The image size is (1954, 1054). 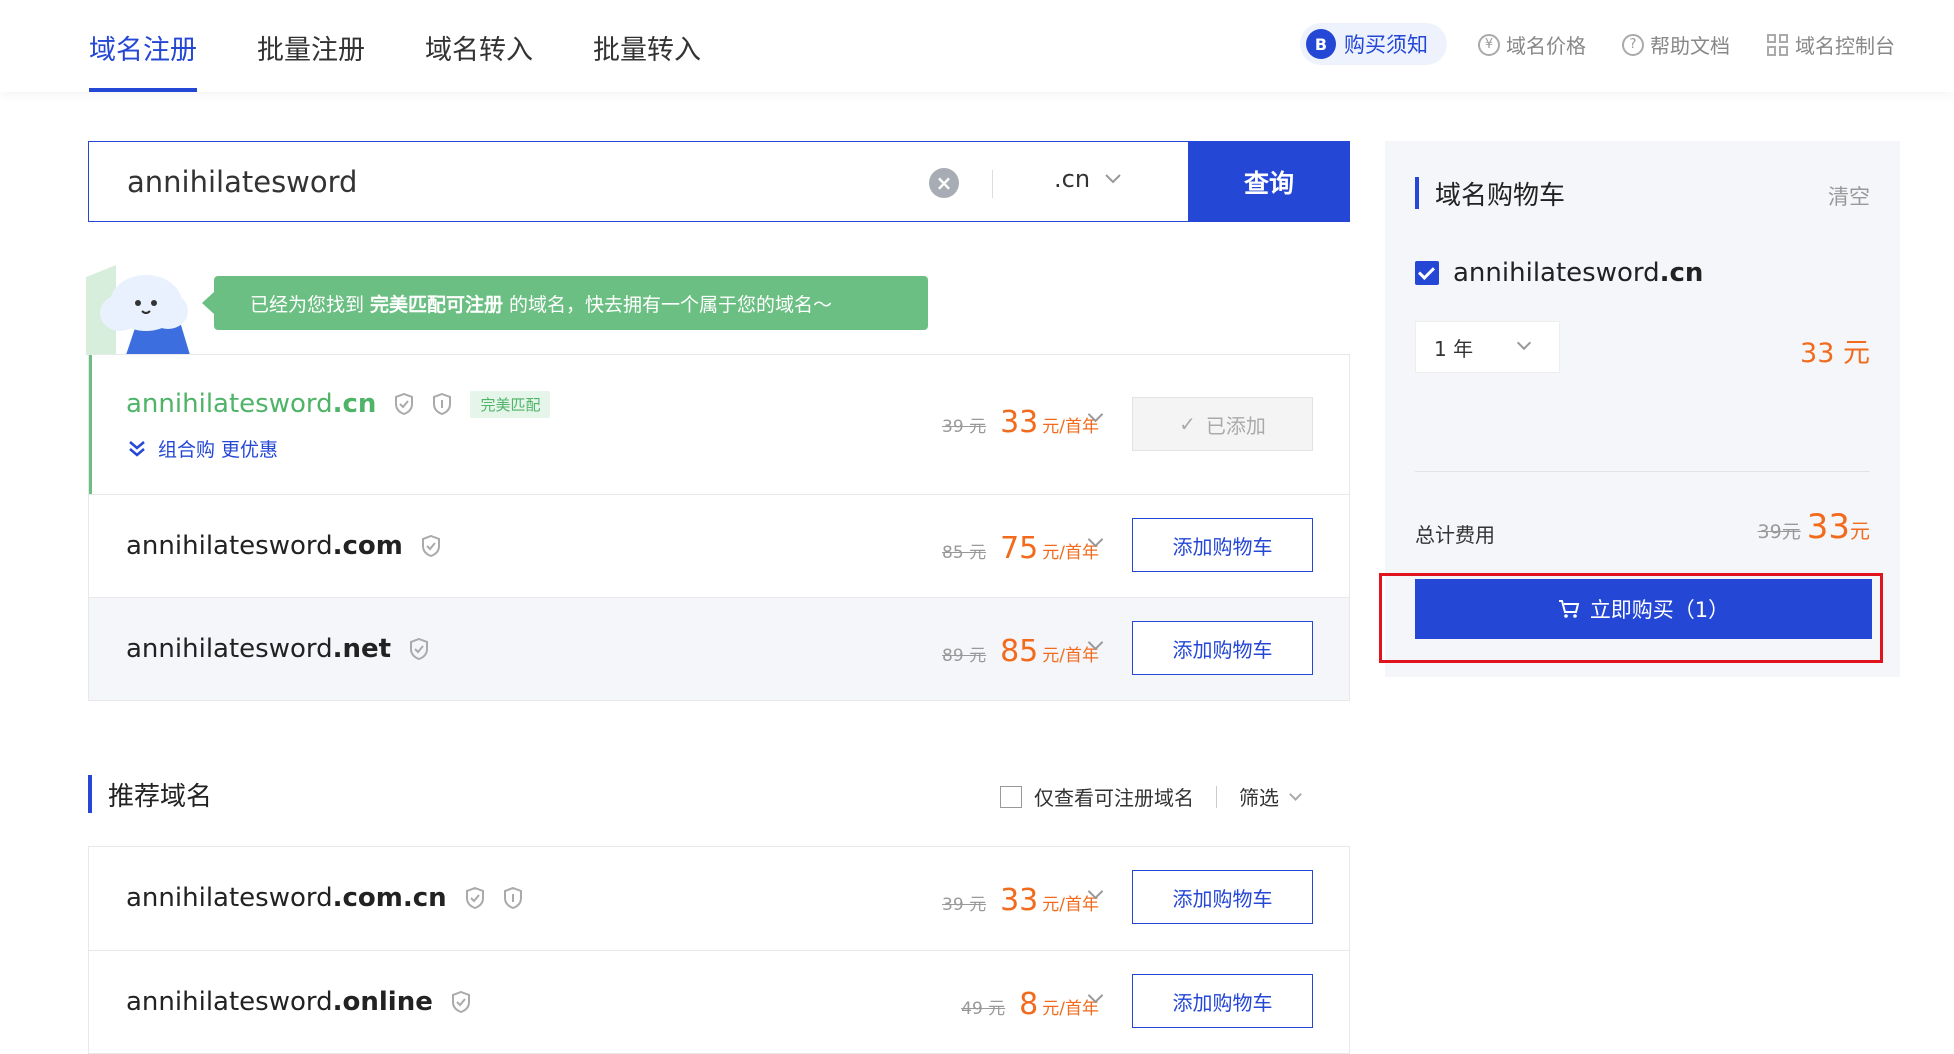 I want to click on cart-item-base: annihilatesword, so click(x=1556, y=273).